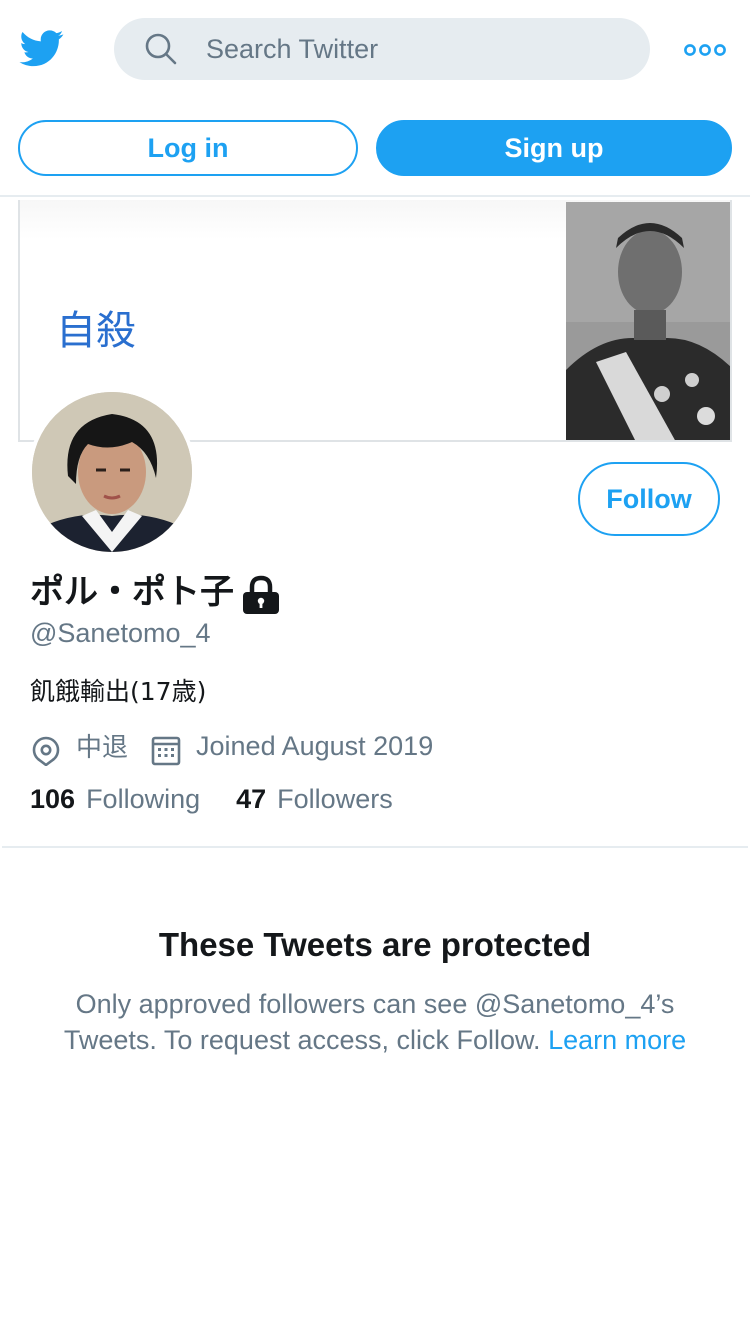  What do you see at coordinates (53, 799) in the screenshot?
I see `following-count: 106` at bounding box center [53, 799].